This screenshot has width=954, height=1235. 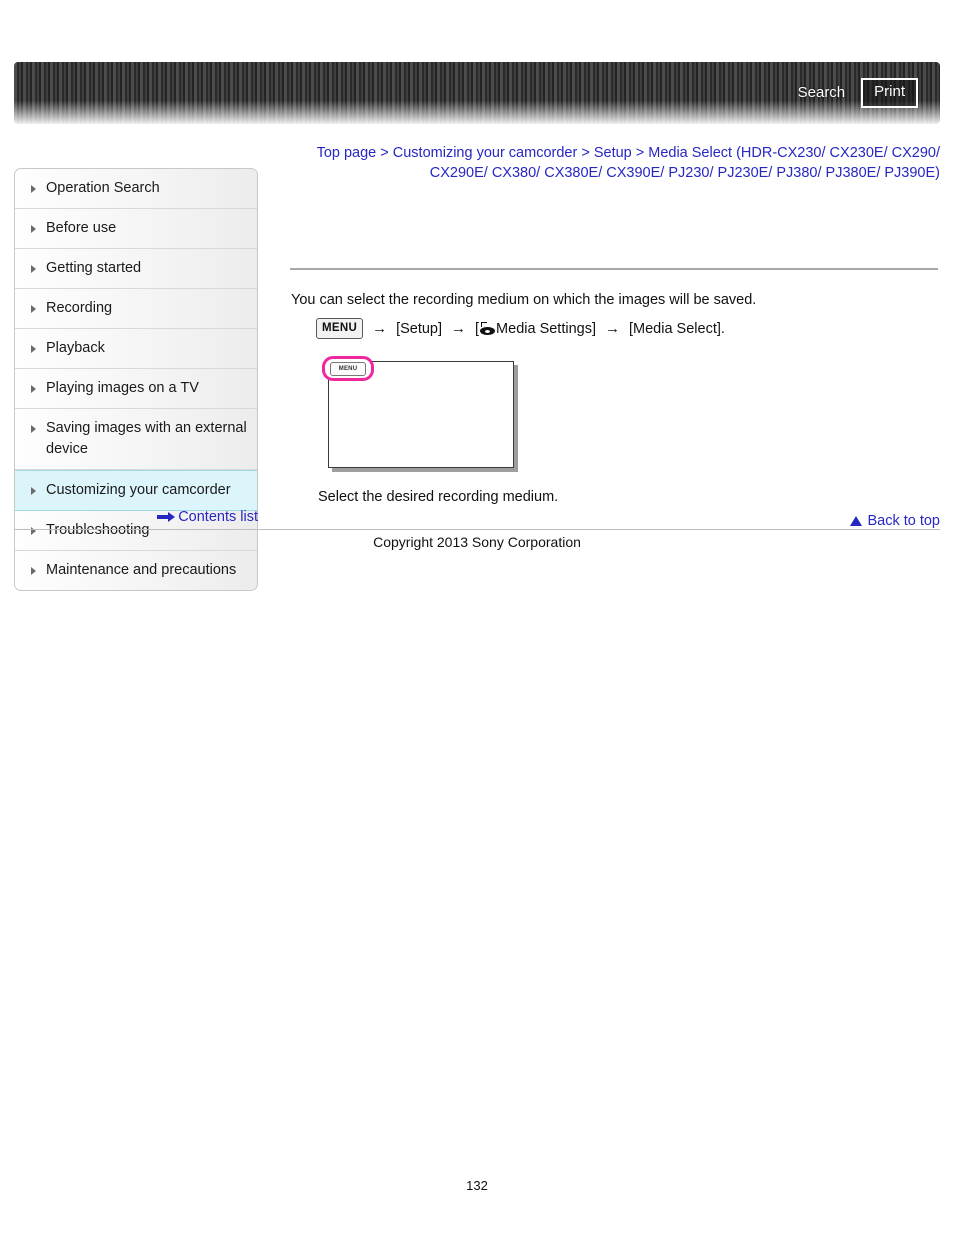 What do you see at coordinates (94, 268) in the screenshot?
I see `sidebar-item-label: Getting started` at bounding box center [94, 268].